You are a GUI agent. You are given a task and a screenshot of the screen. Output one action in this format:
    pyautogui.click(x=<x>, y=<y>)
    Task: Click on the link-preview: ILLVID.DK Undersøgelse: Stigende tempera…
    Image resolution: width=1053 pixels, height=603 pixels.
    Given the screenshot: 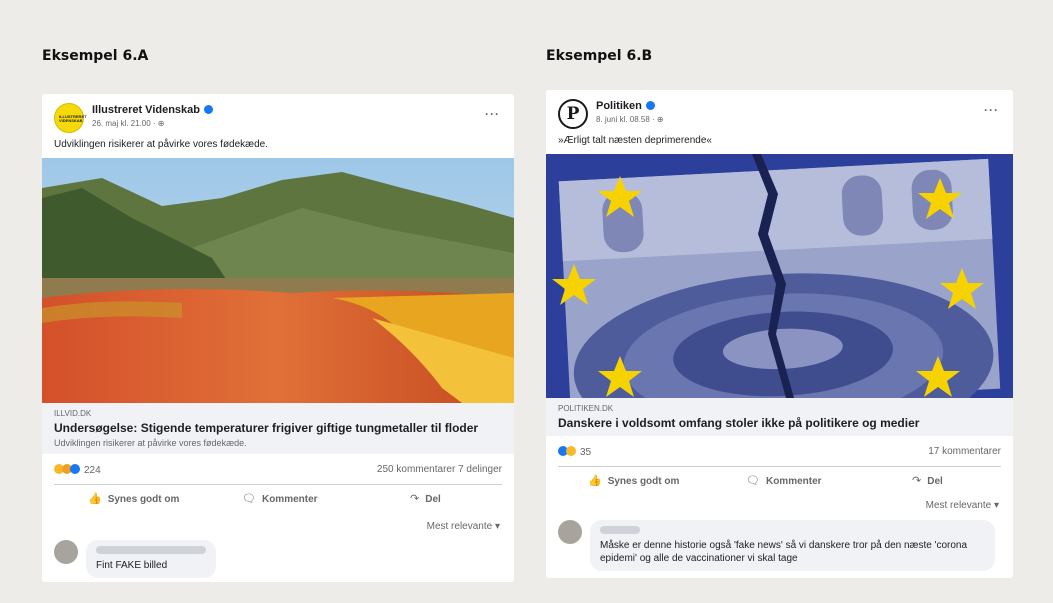 What is the action you would take?
    pyautogui.click(x=278, y=428)
    